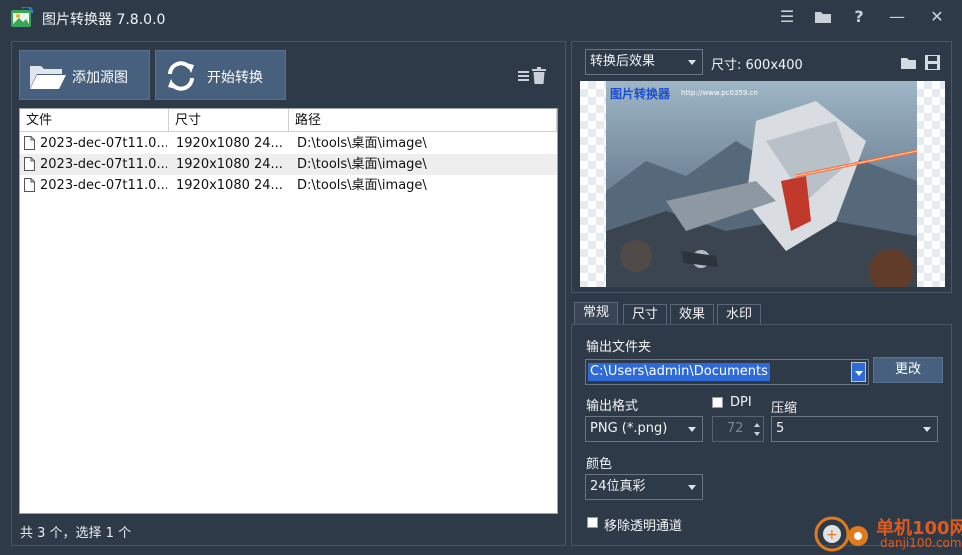 The height and width of the screenshot is (555, 962). What do you see at coordinates (854, 429) in the screenshot?
I see `compress-select: 5` at bounding box center [854, 429].